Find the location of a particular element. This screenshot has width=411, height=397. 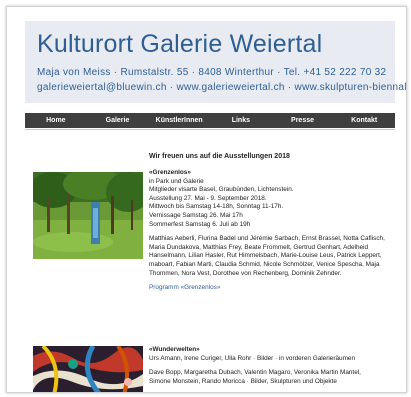

site-title: Kulturort Galerie Weiertal is located at coordinates (179, 44).